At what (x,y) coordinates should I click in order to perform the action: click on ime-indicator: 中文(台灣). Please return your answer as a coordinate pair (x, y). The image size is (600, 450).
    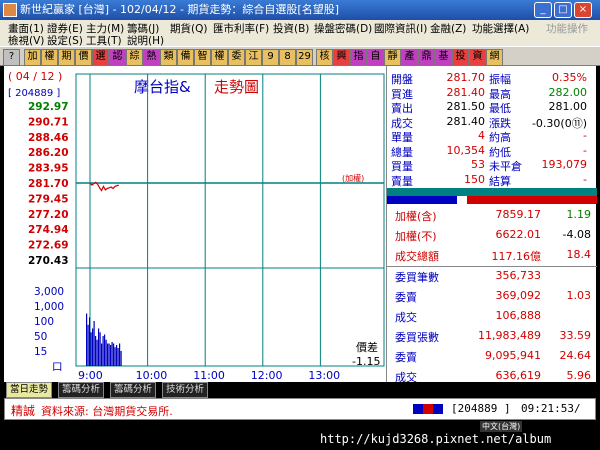
    Looking at the image, I should click on (501, 426).